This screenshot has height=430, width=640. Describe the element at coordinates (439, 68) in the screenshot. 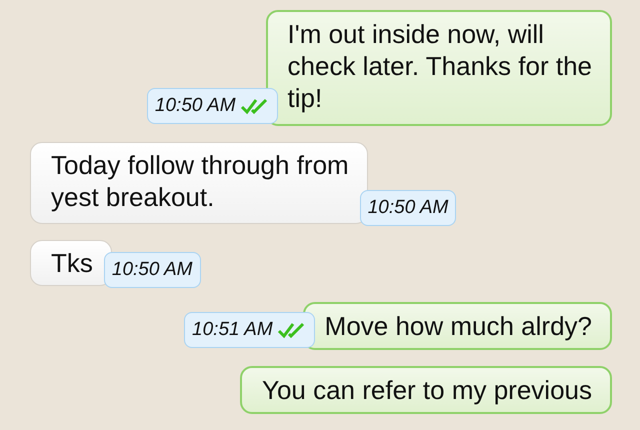

I see `sent-message-bubble: I'm out inside now, will check later. Thanks for the tip!` at that location.